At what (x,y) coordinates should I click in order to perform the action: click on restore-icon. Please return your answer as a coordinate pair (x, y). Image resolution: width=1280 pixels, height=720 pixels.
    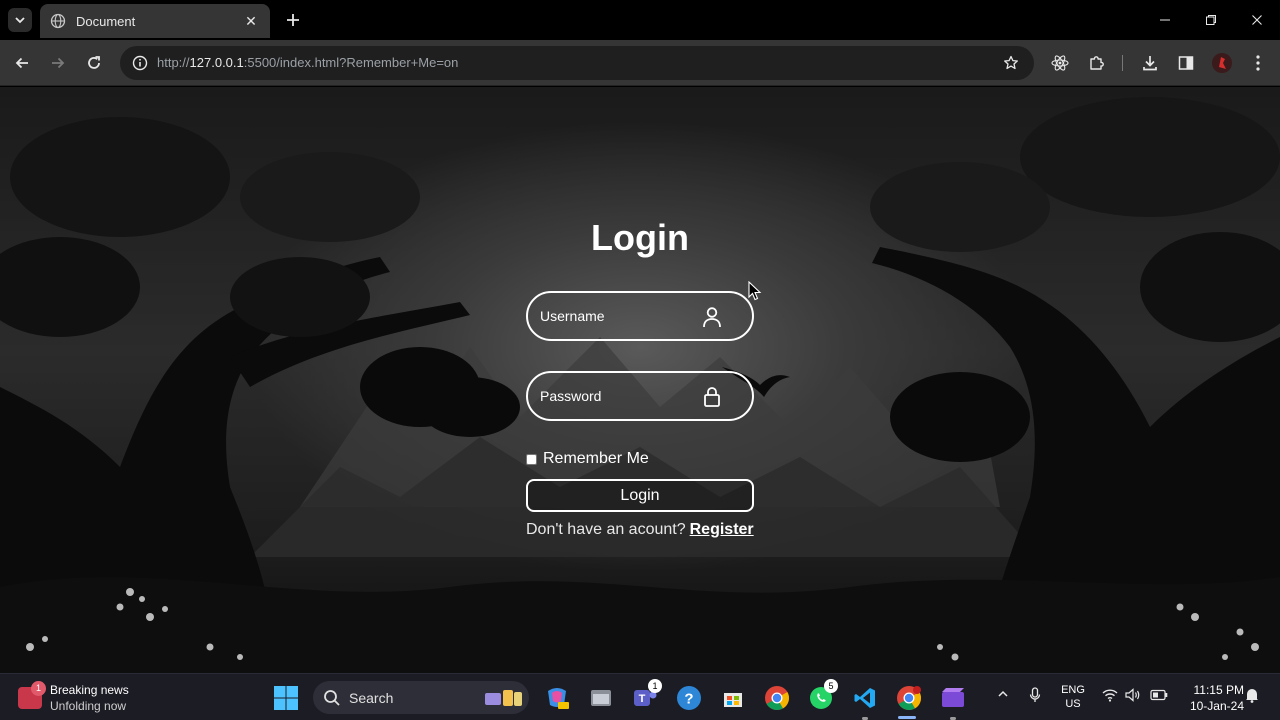
    Looking at the image, I should click on (1211, 20).